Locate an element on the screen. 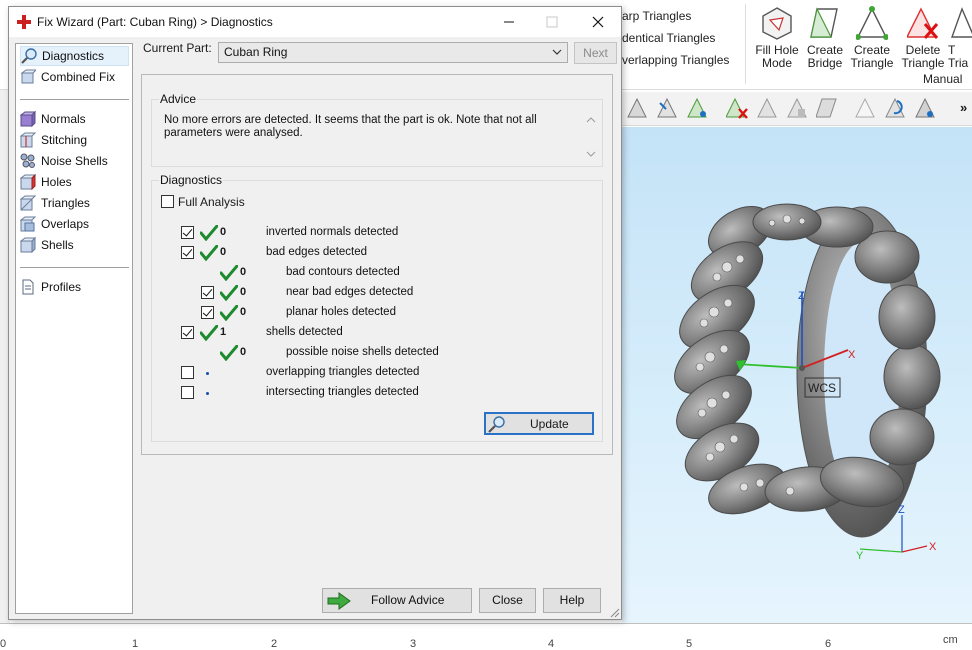 This screenshot has width=972, height=650. update-button: Update is located at coordinates (539, 423).